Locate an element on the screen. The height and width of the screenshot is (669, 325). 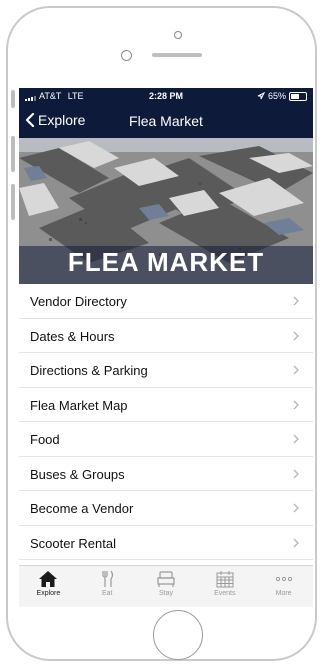
tab-explore: Explore is located at coordinates (48, 586).